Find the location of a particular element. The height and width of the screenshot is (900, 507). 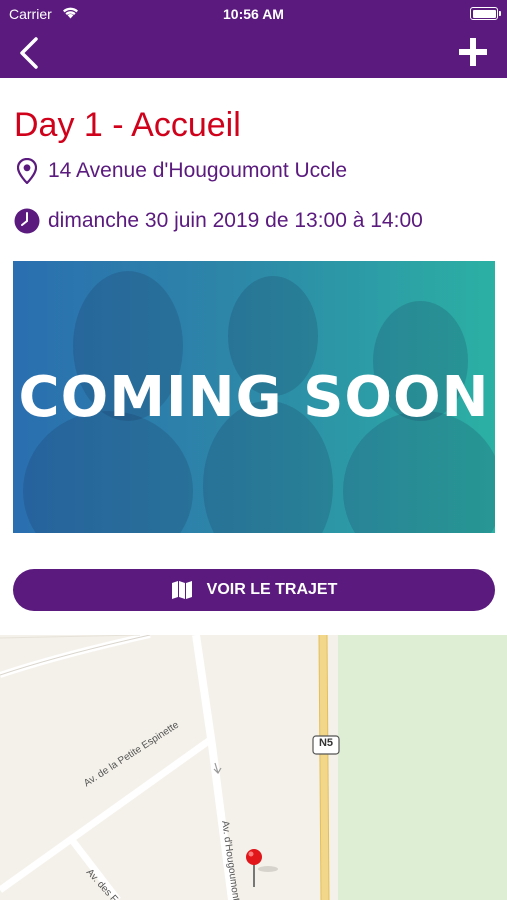

coming-soon-text: COMING SOON is located at coordinates (254, 397).